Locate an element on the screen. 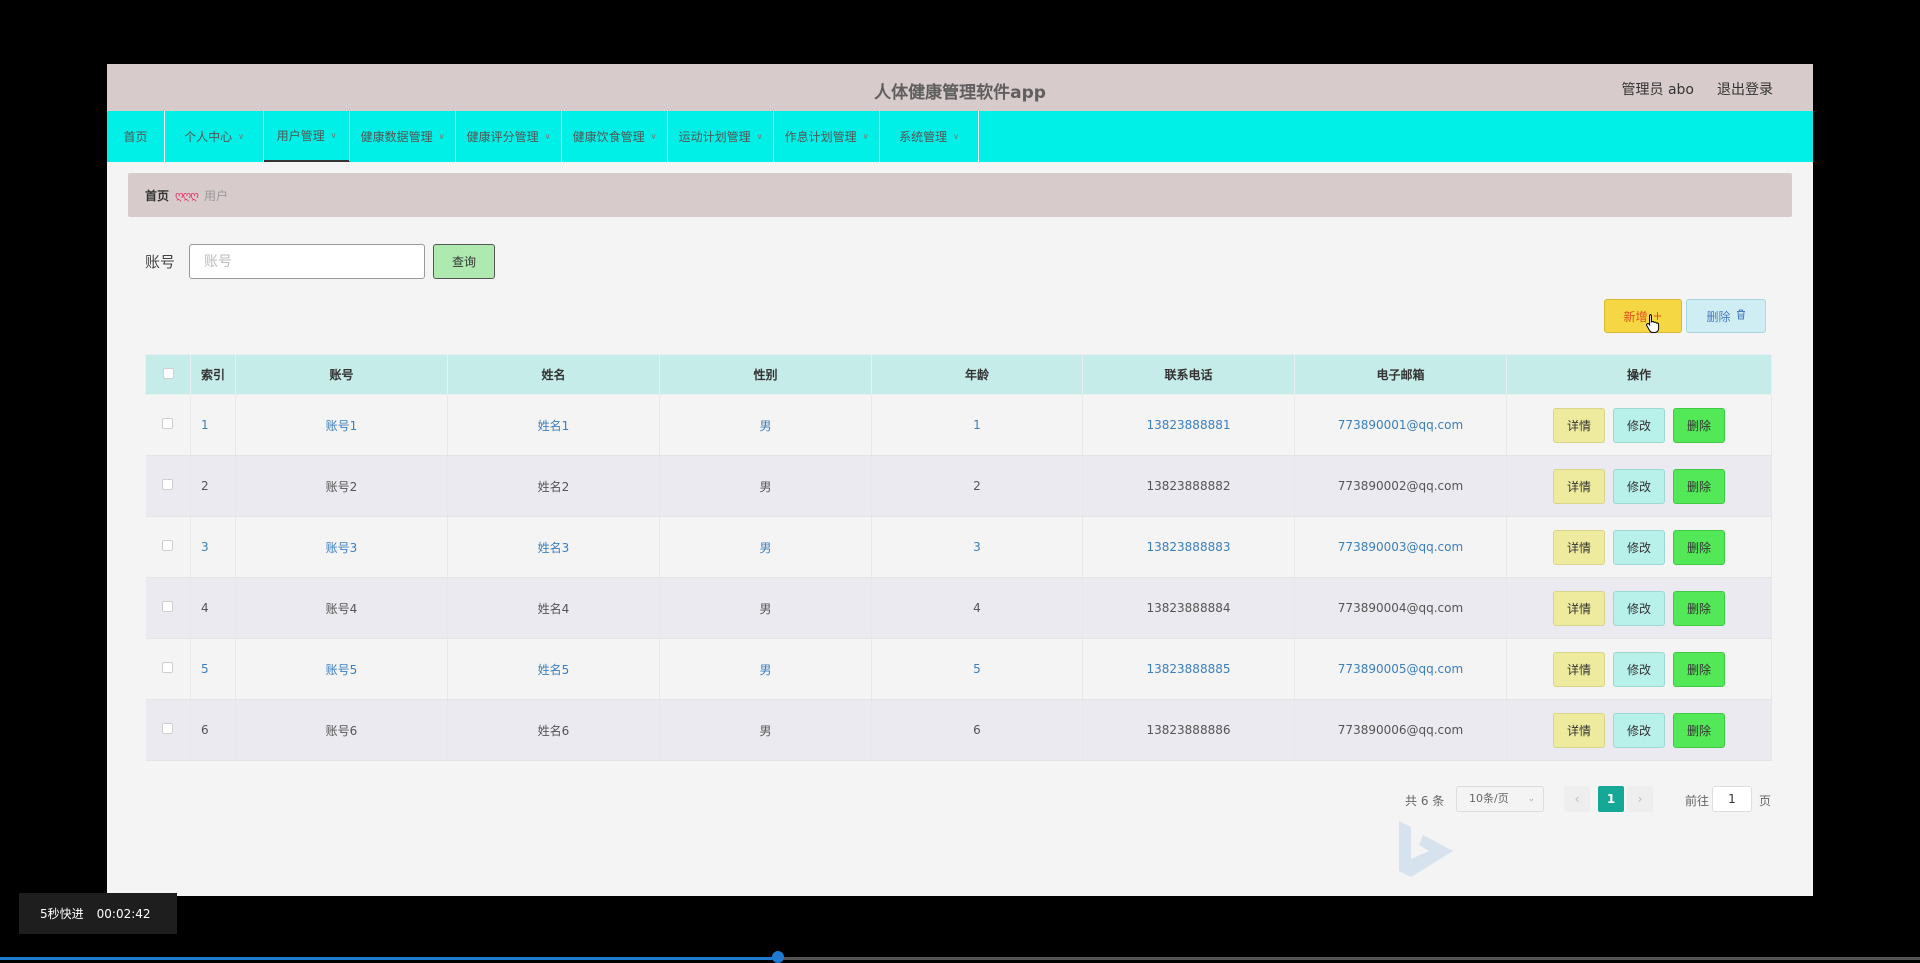  breadcrumb-current: 用户 is located at coordinates (215, 195).